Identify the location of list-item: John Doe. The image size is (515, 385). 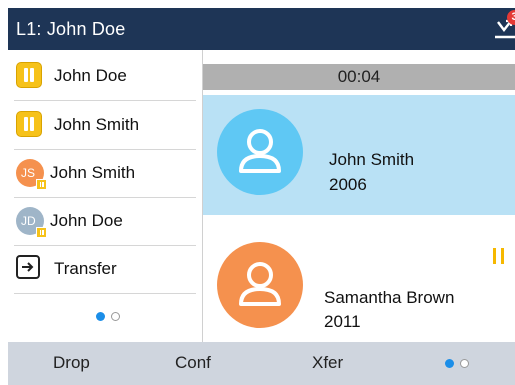
(105, 76).